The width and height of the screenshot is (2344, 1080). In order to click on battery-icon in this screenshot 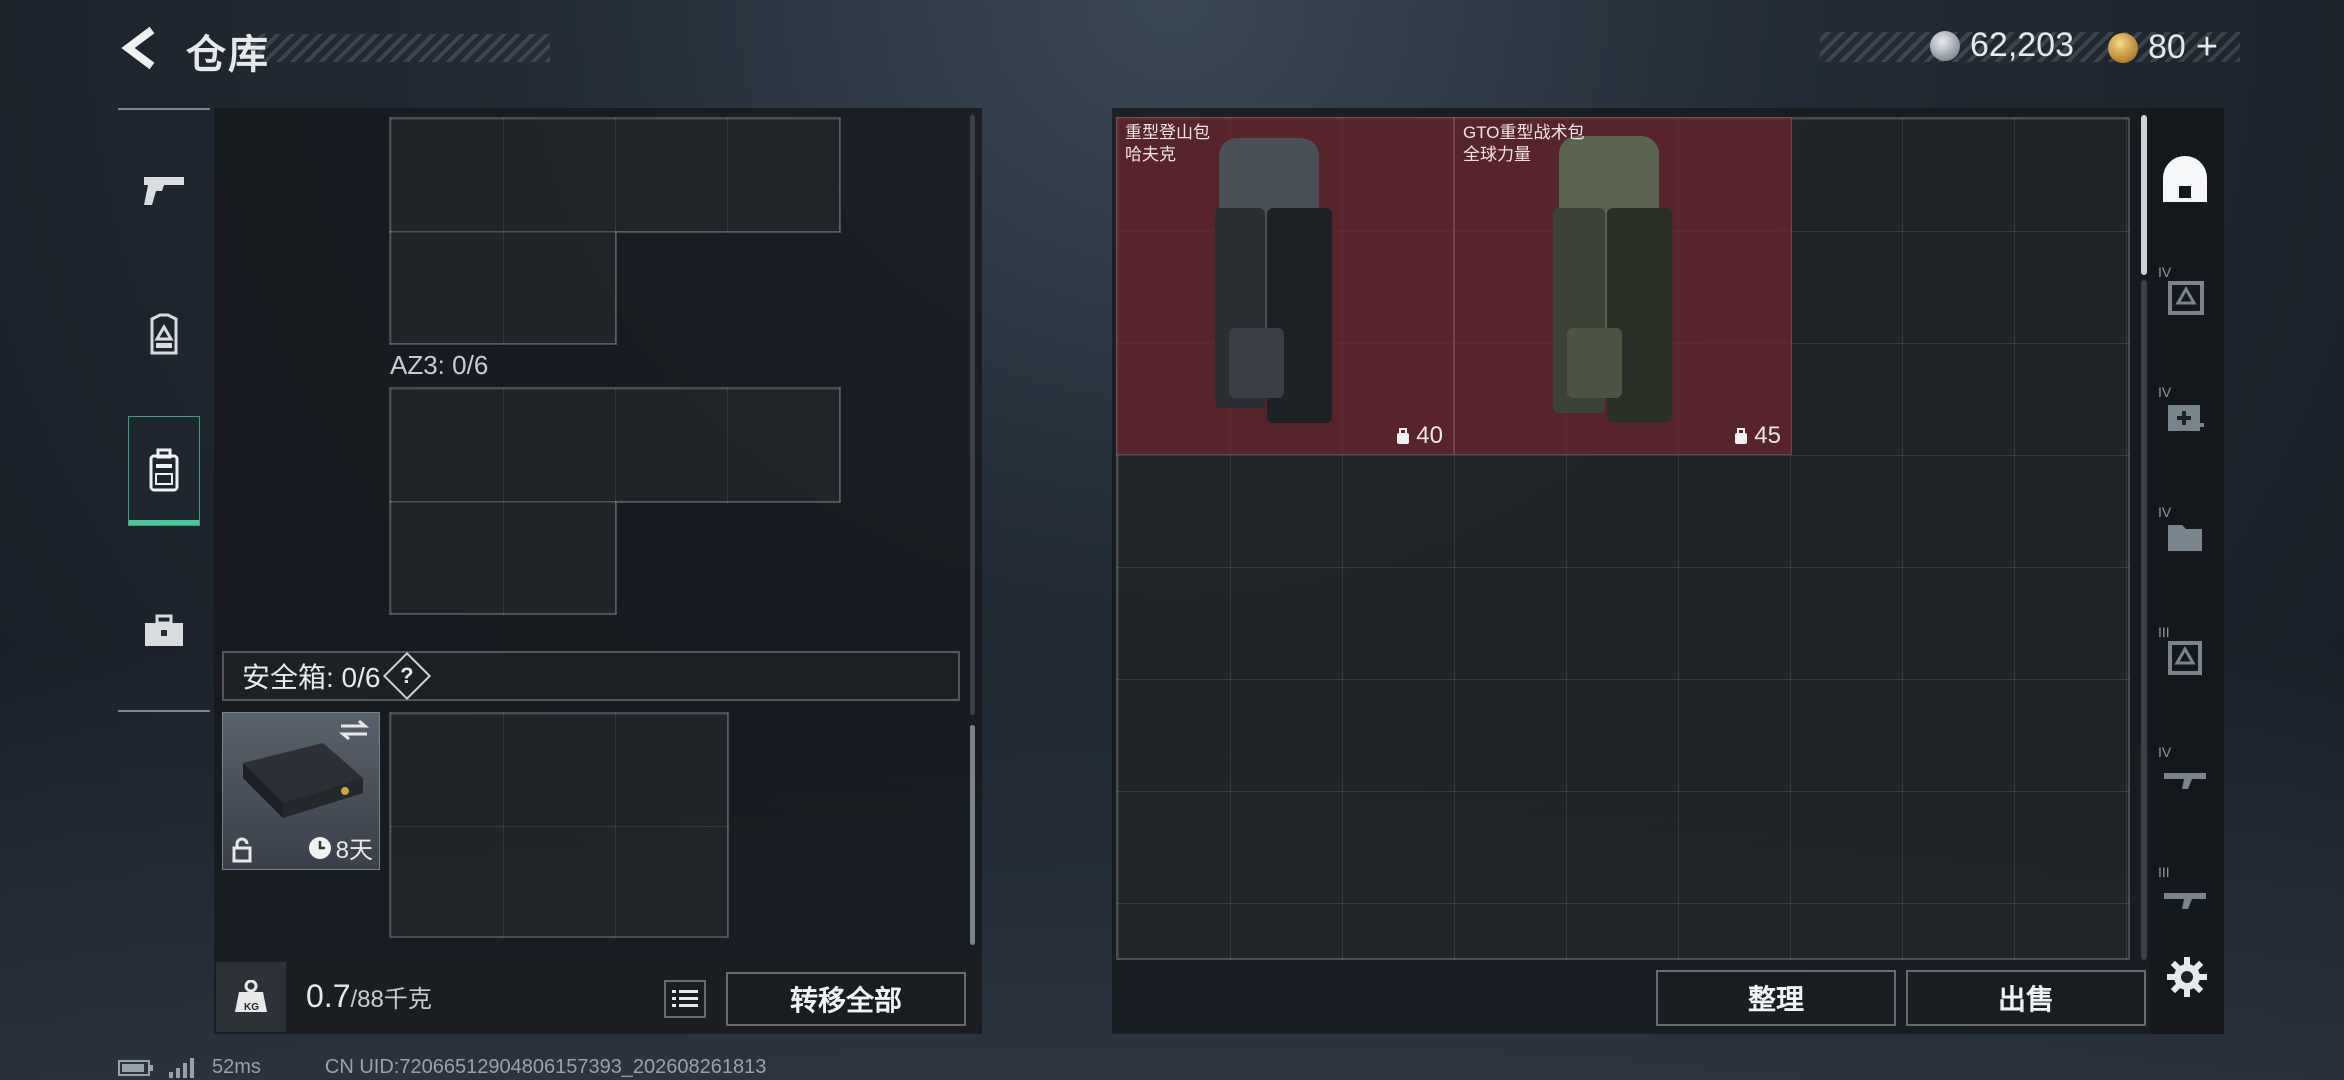, I will do `click(135, 1067)`.